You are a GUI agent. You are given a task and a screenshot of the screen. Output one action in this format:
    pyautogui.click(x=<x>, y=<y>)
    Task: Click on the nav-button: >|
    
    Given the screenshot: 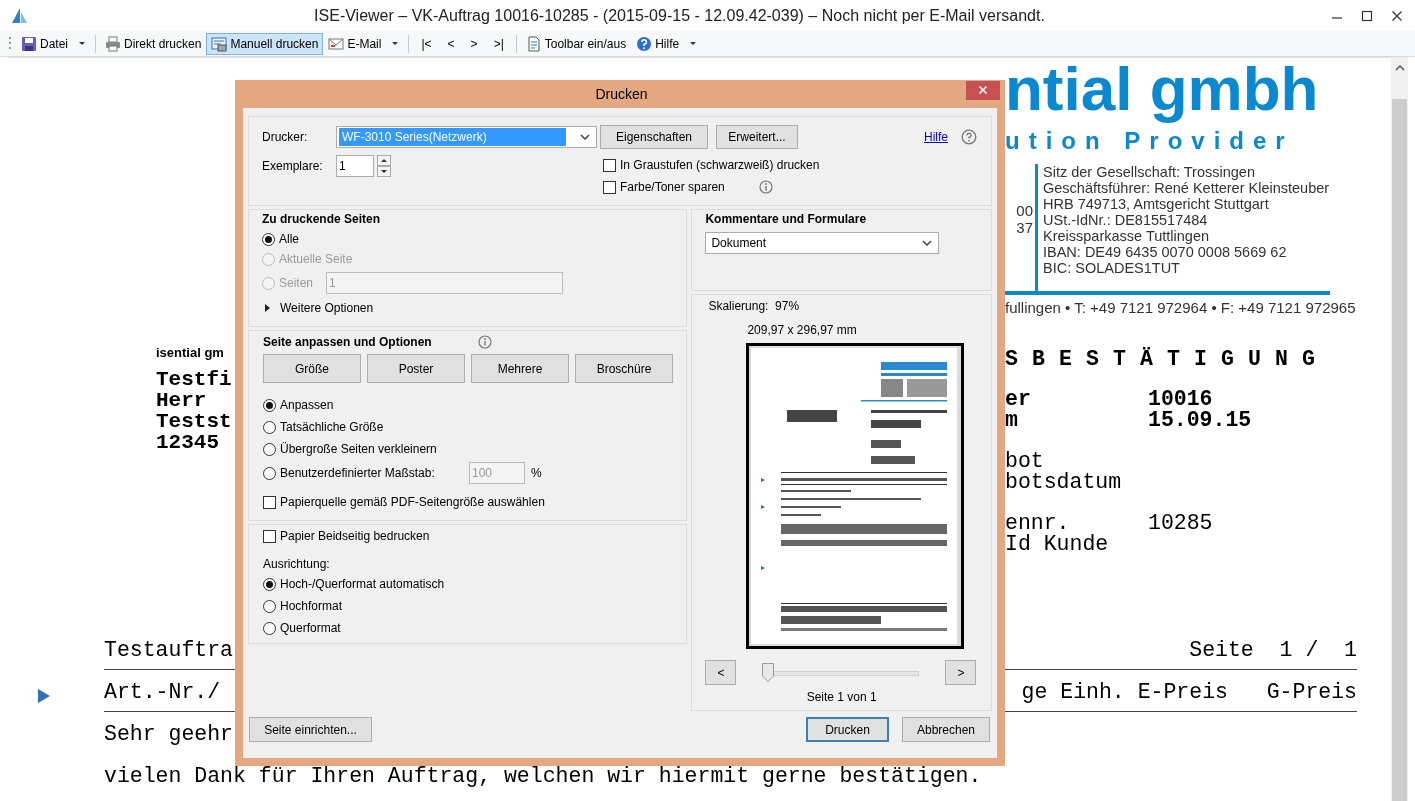 What is the action you would take?
    pyautogui.click(x=498, y=43)
    